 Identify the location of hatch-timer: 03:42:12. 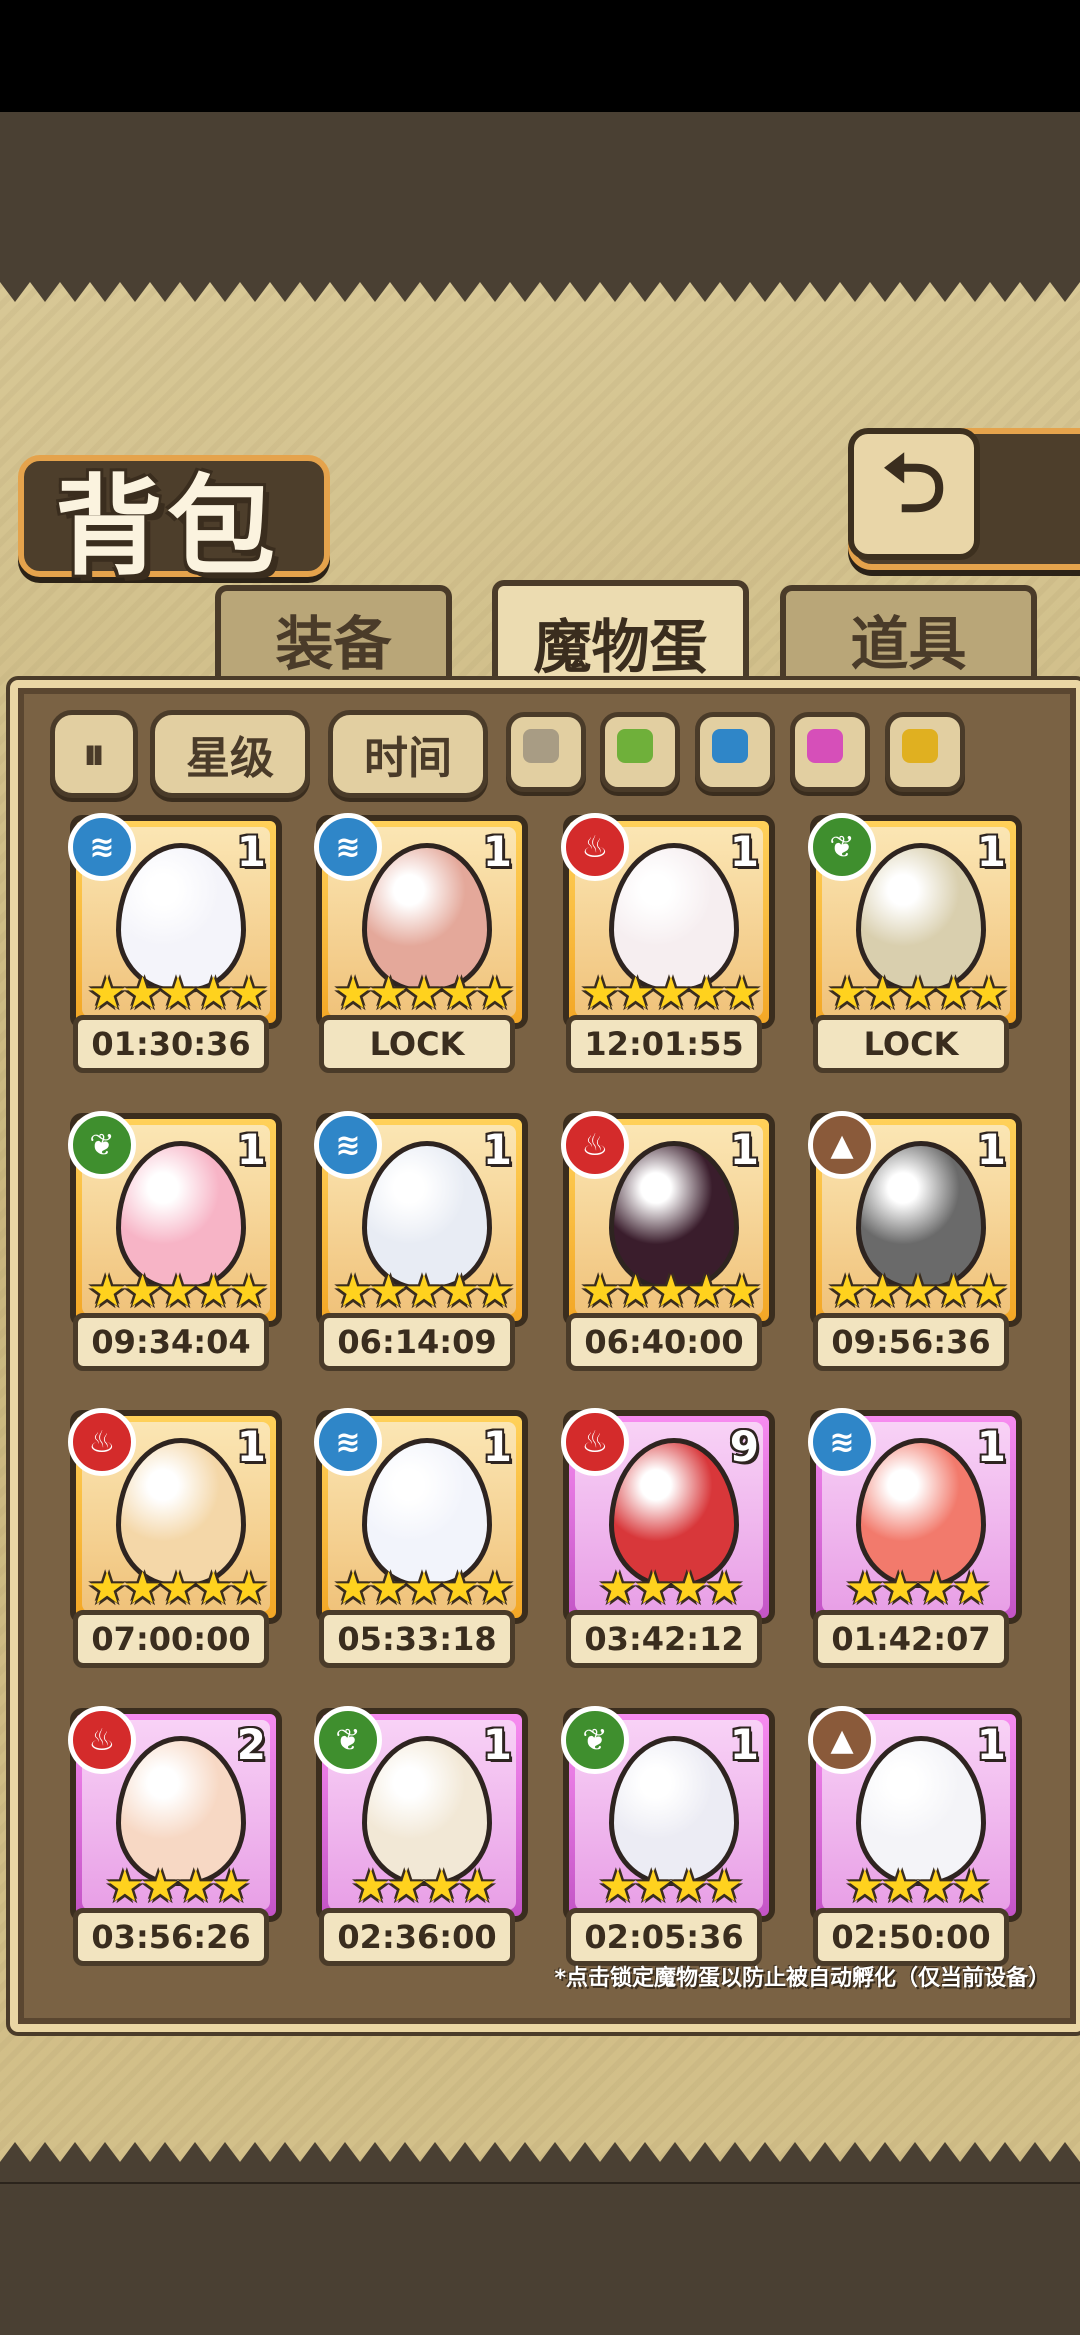
(664, 1639).